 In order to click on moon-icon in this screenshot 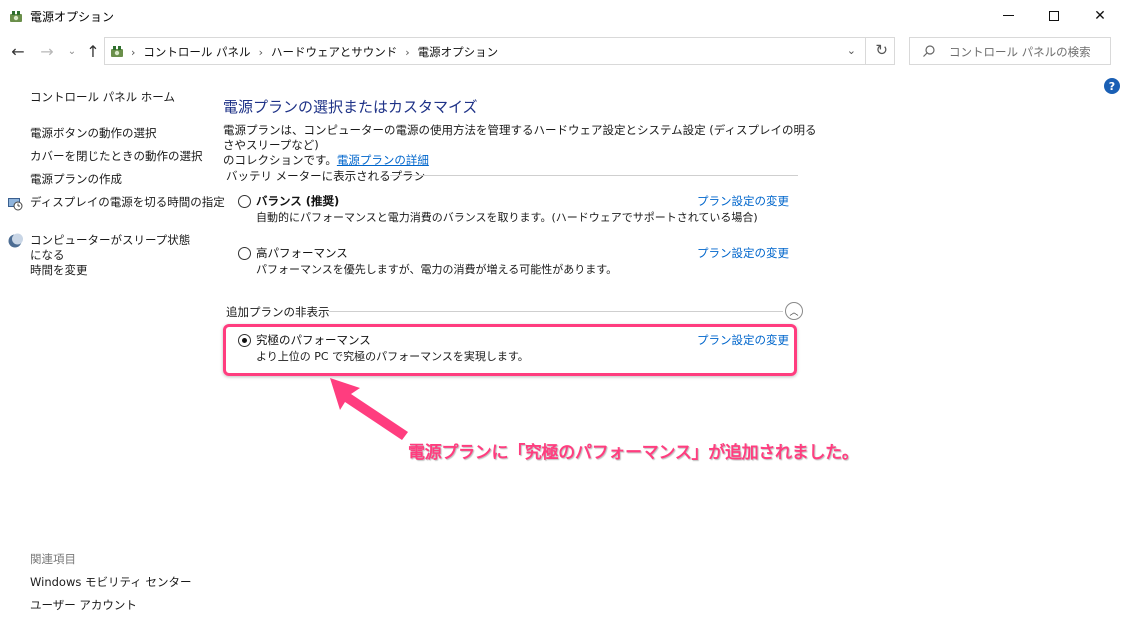, I will do `click(15, 240)`.